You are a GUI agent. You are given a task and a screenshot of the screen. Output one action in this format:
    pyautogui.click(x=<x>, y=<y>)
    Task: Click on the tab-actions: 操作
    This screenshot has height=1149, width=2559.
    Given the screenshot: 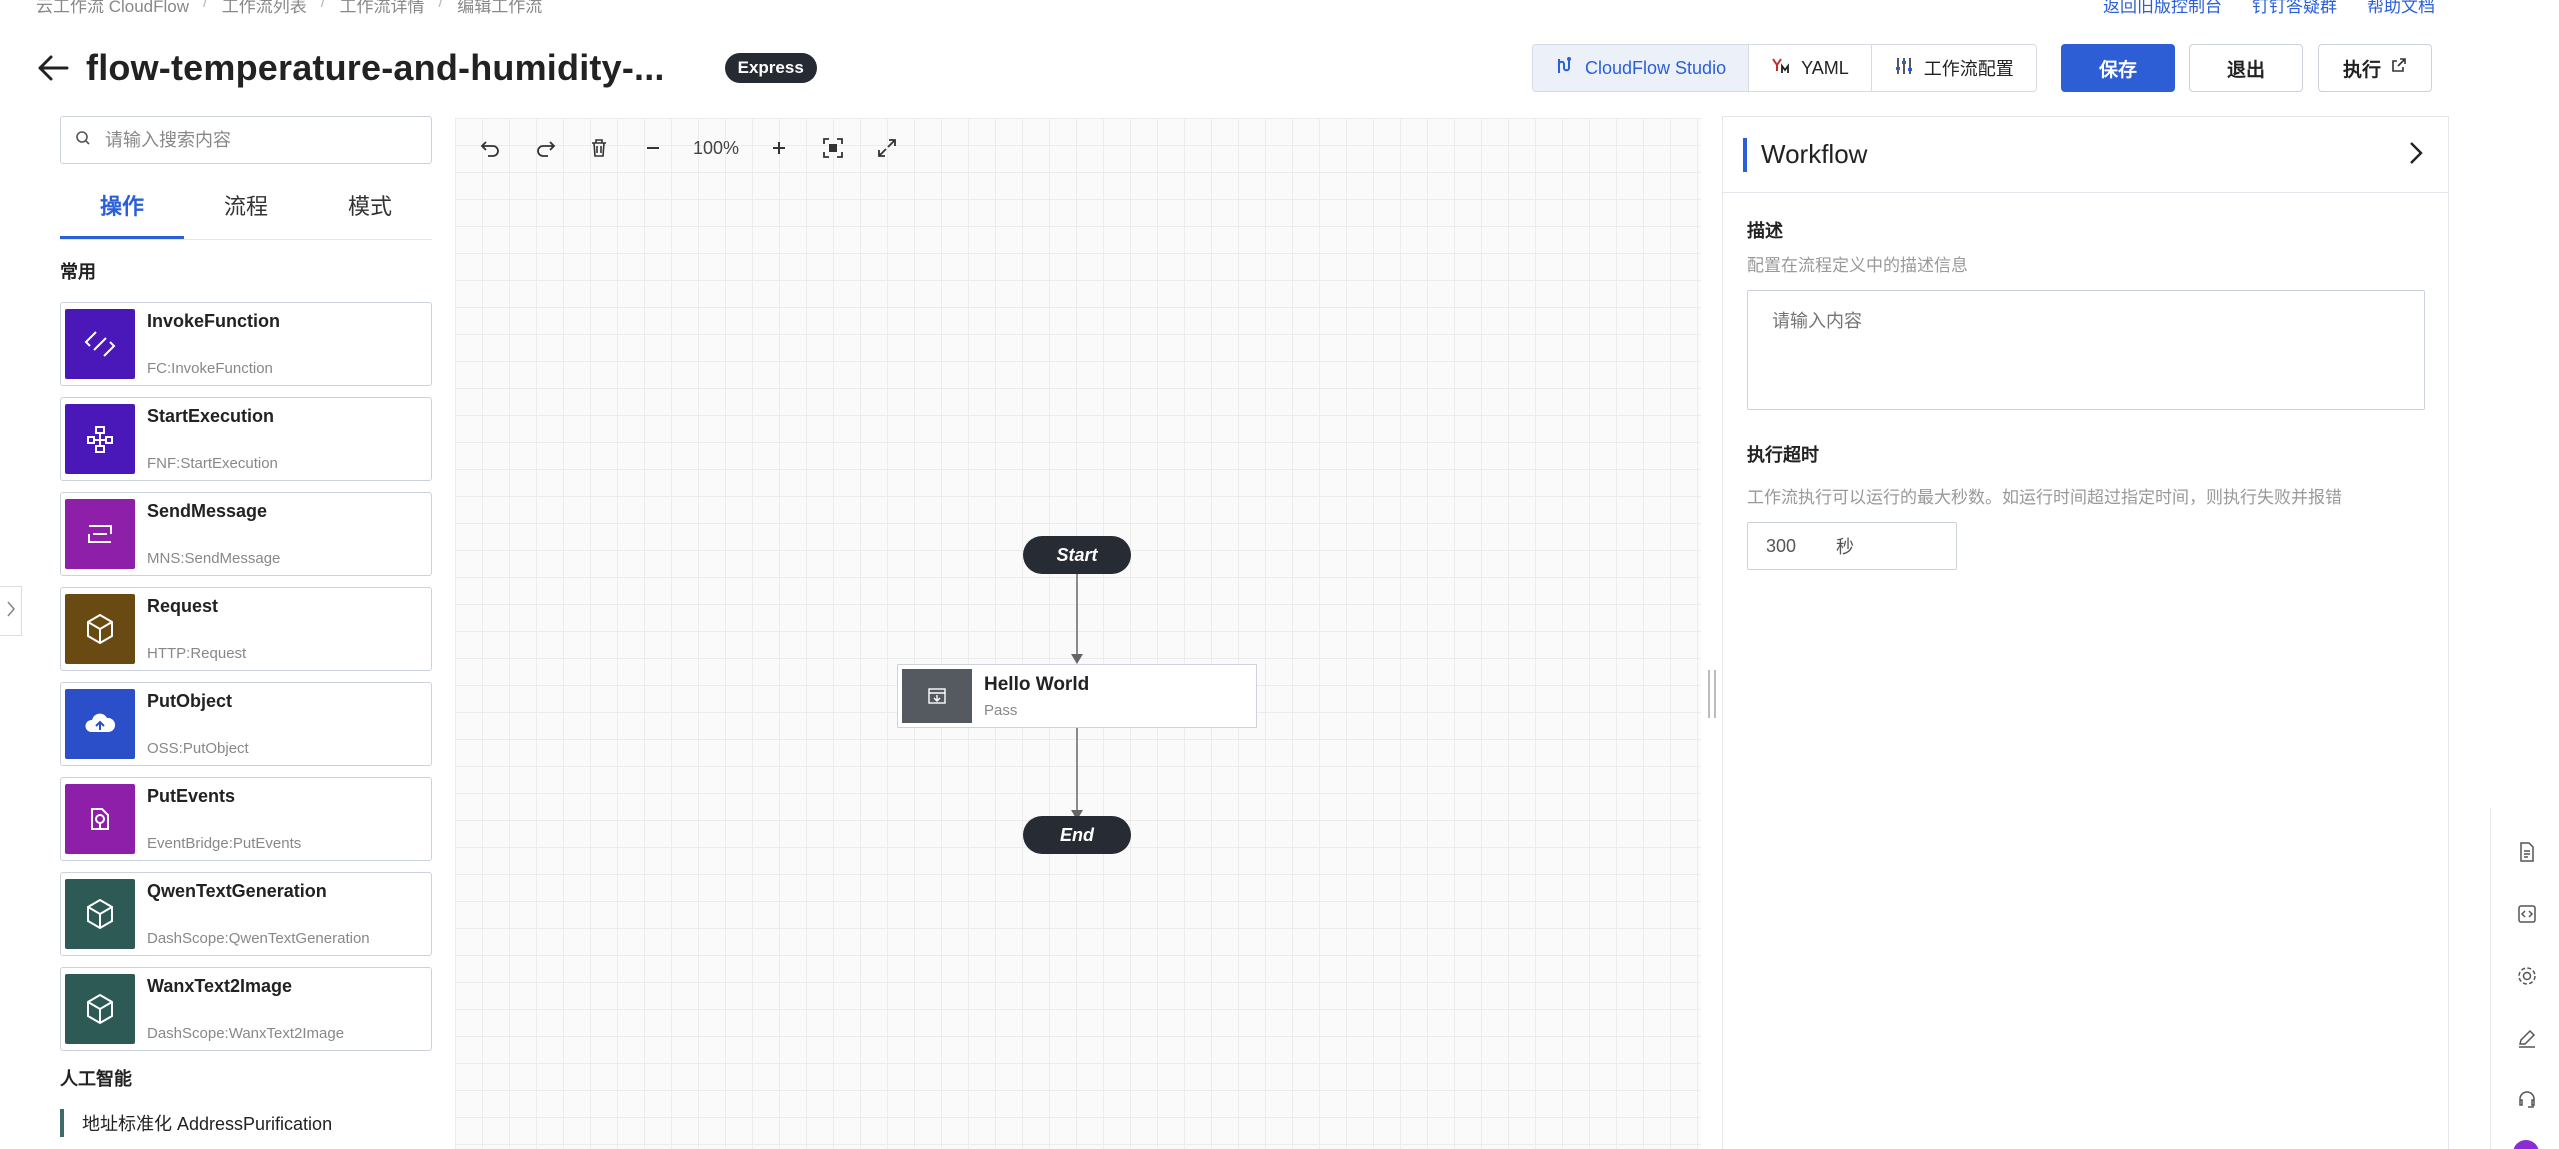 What is the action you would take?
    pyautogui.click(x=122, y=210)
    